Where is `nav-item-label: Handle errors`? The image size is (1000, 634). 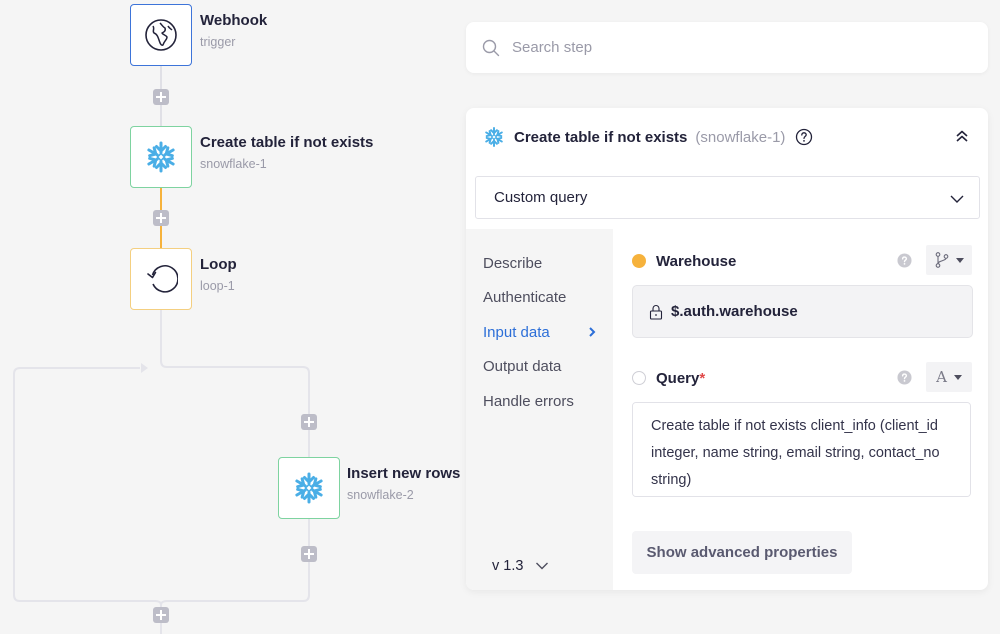
nav-item-label: Handle errors is located at coordinates (528, 401).